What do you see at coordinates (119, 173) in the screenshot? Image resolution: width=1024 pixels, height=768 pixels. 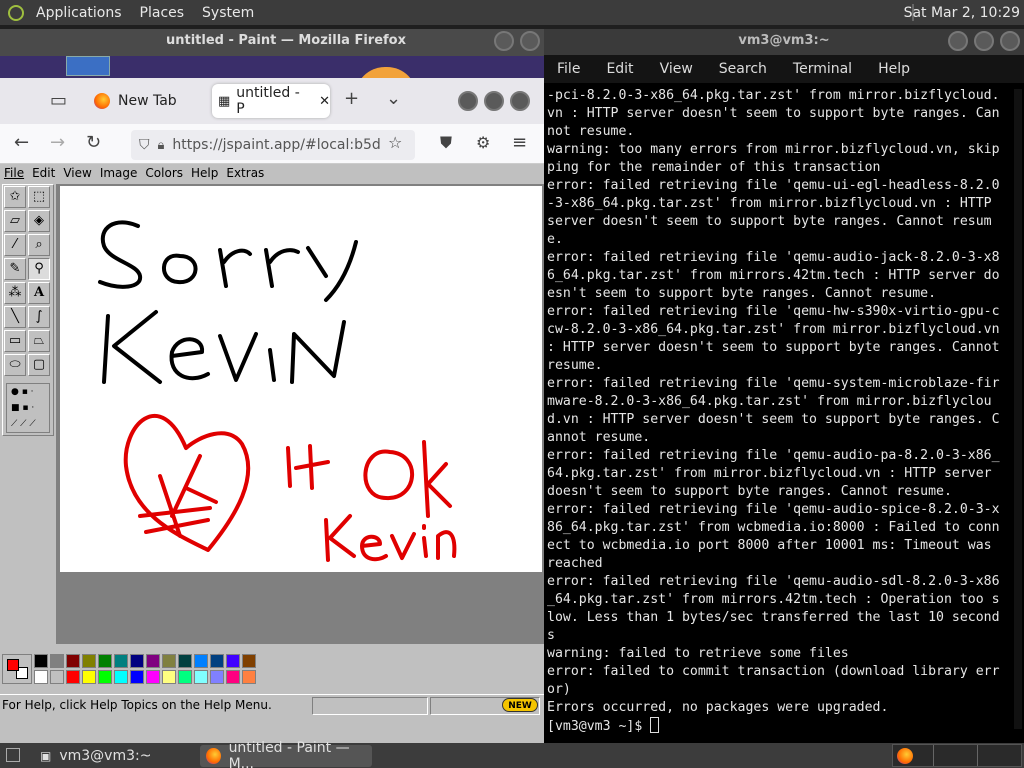 I see `paint-menu-image: Image` at bounding box center [119, 173].